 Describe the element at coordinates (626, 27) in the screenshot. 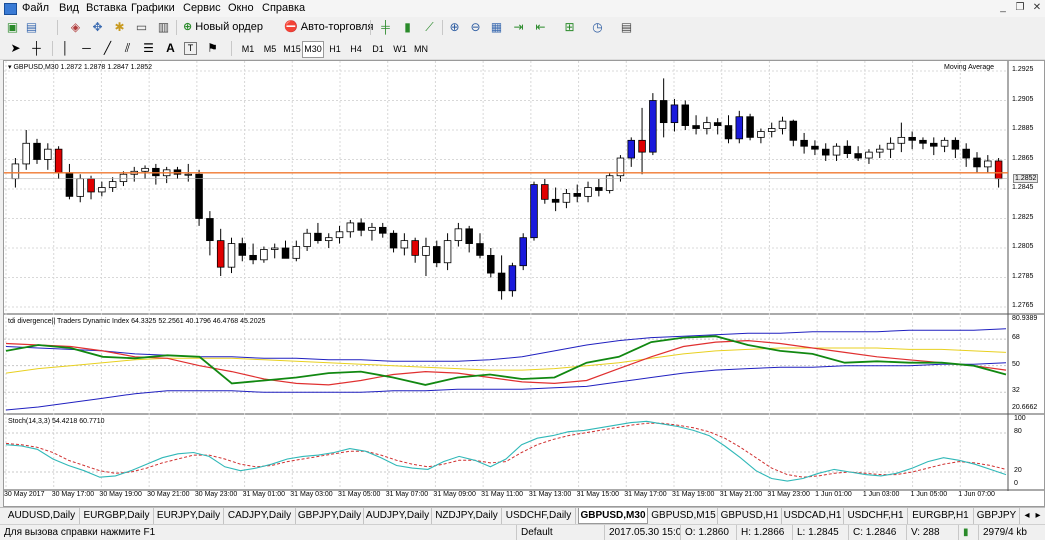

I see `templates-icon: ▤` at that location.